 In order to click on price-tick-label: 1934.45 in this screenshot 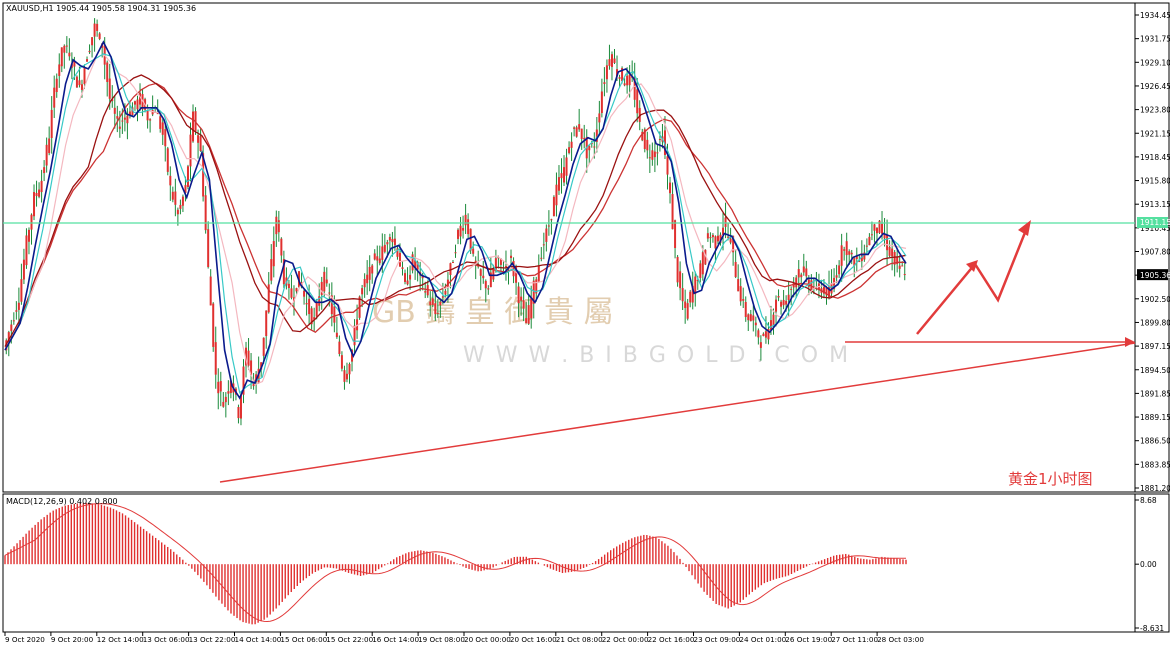, I will do `click(1155, 15)`.